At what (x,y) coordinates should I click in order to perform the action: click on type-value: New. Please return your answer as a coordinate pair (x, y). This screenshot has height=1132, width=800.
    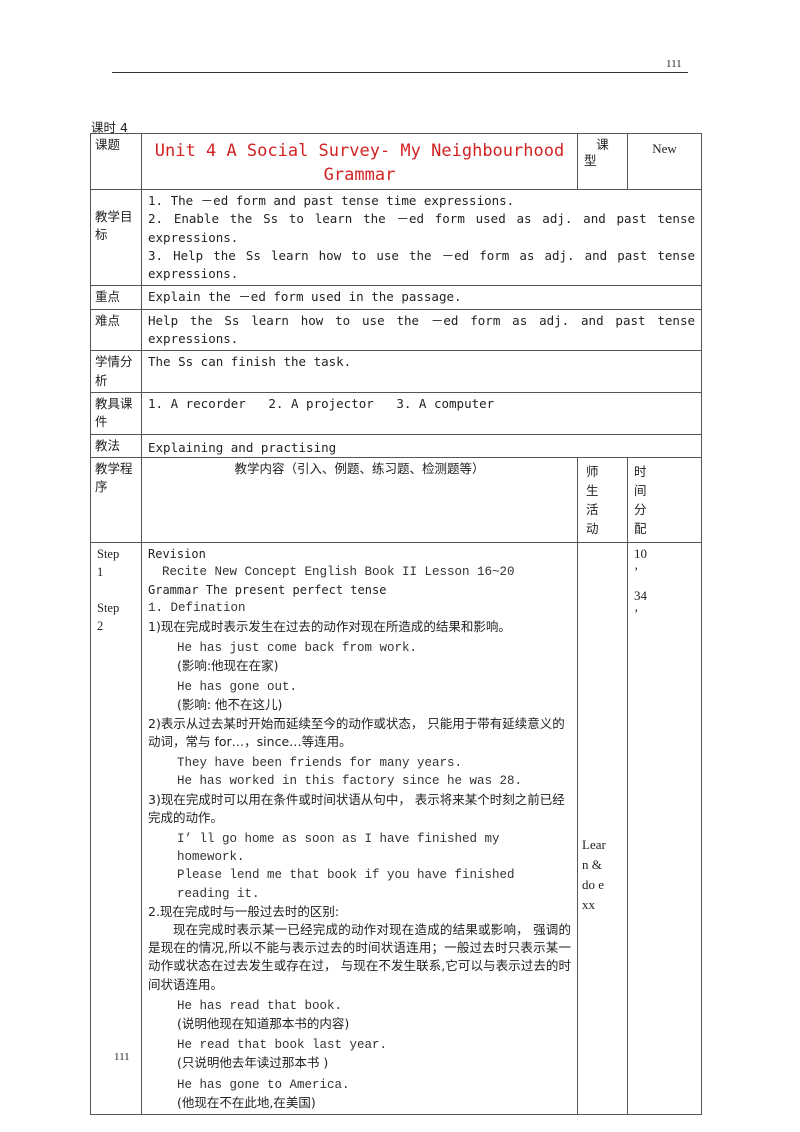
    Looking at the image, I should click on (664, 161).